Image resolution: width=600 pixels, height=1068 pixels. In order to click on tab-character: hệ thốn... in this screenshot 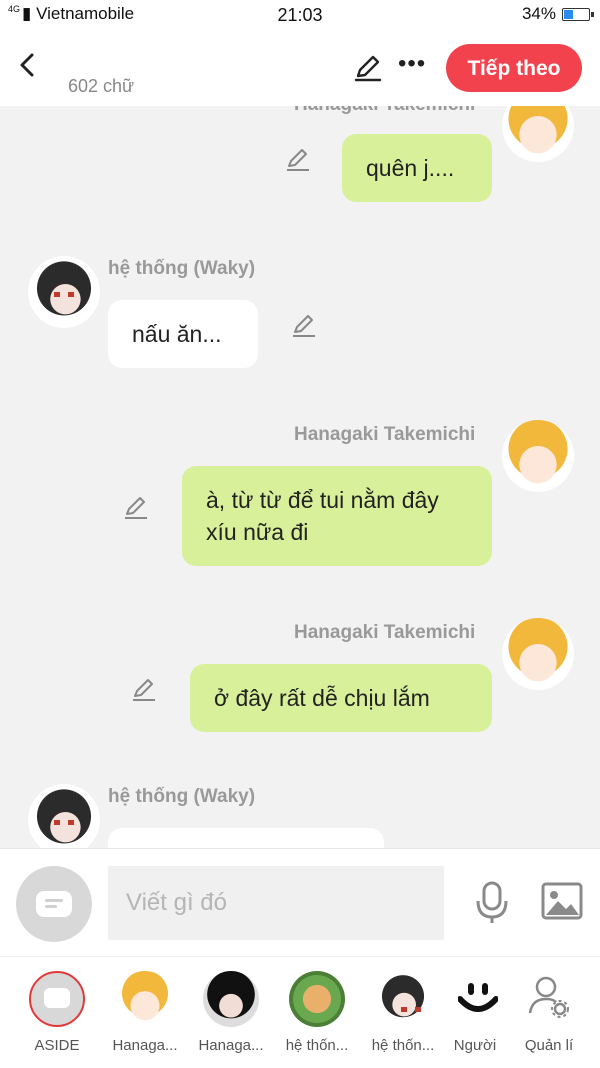, I will do `click(317, 1015)`.